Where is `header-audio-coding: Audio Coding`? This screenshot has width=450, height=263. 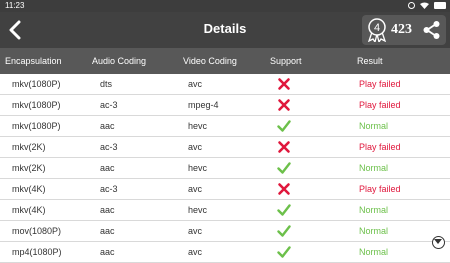
header-audio-coding: Audio Coding is located at coordinates (119, 61).